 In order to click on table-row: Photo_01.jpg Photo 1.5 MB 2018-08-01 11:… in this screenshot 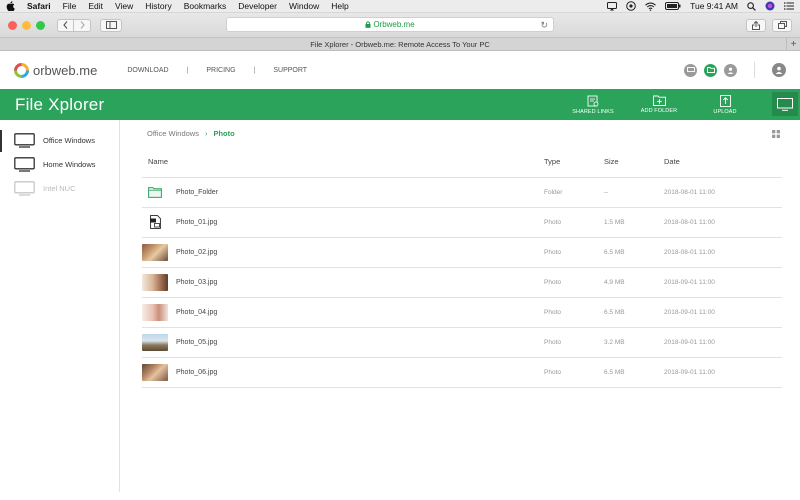, I will do `click(462, 222)`.